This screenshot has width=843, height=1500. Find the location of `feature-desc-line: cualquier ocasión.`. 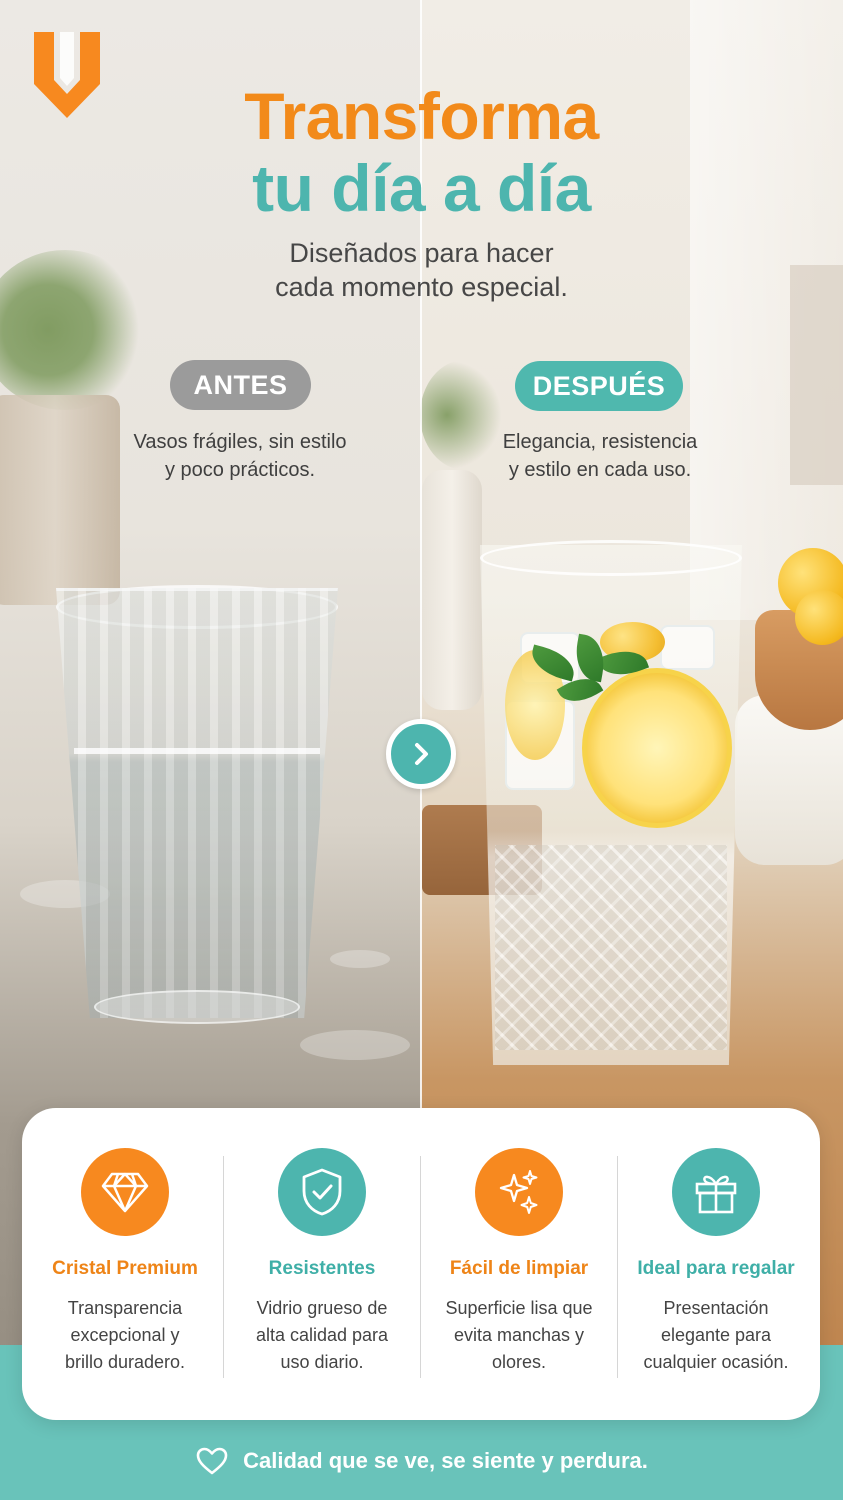

feature-desc-line: cualquier ocasión. is located at coordinates (716, 1362).